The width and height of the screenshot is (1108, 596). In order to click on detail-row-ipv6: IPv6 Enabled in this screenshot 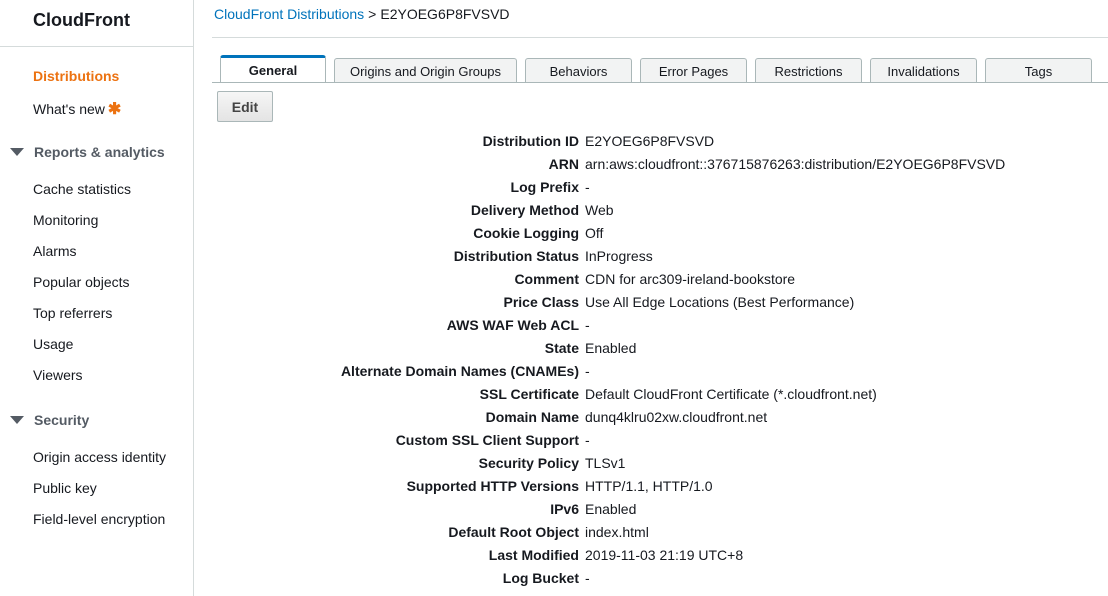, I will do `click(660, 508)`.